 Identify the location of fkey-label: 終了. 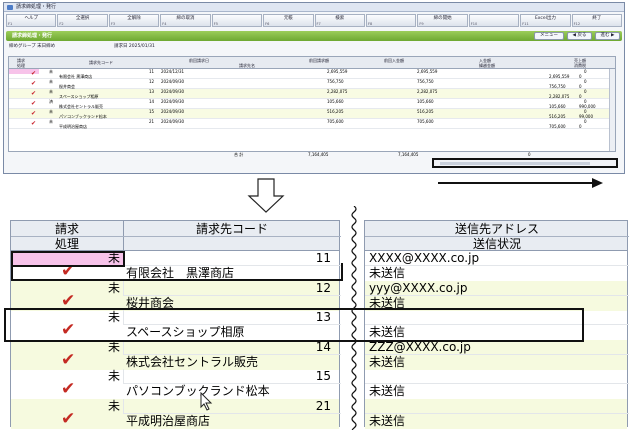
(597, 18).